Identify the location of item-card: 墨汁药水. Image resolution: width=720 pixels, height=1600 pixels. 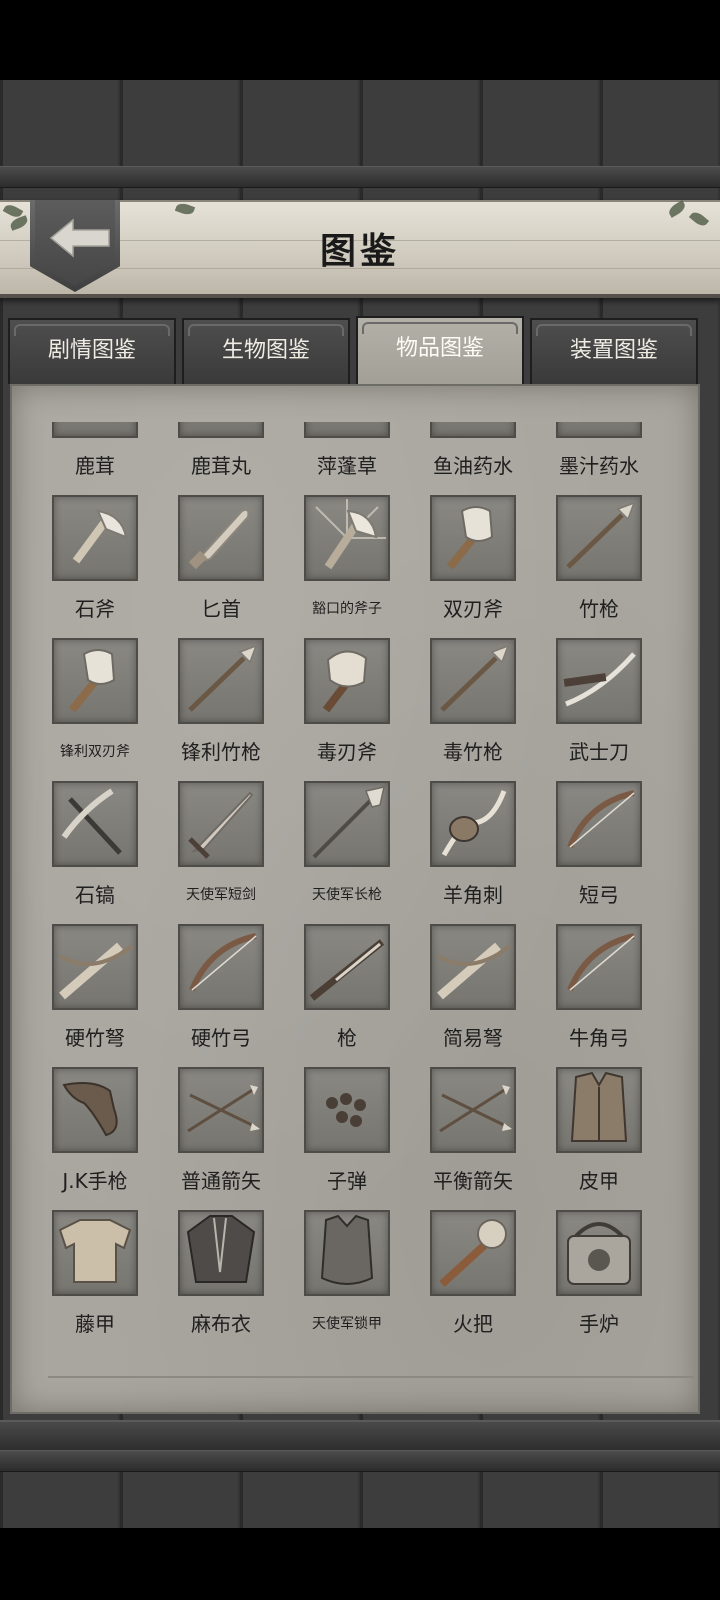
(596, 458).